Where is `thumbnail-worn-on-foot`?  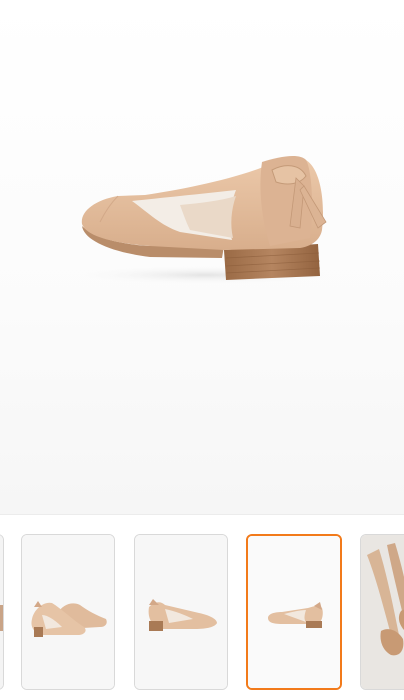 thumbnail-worn-on-foot is located at coordinates (382, 612).